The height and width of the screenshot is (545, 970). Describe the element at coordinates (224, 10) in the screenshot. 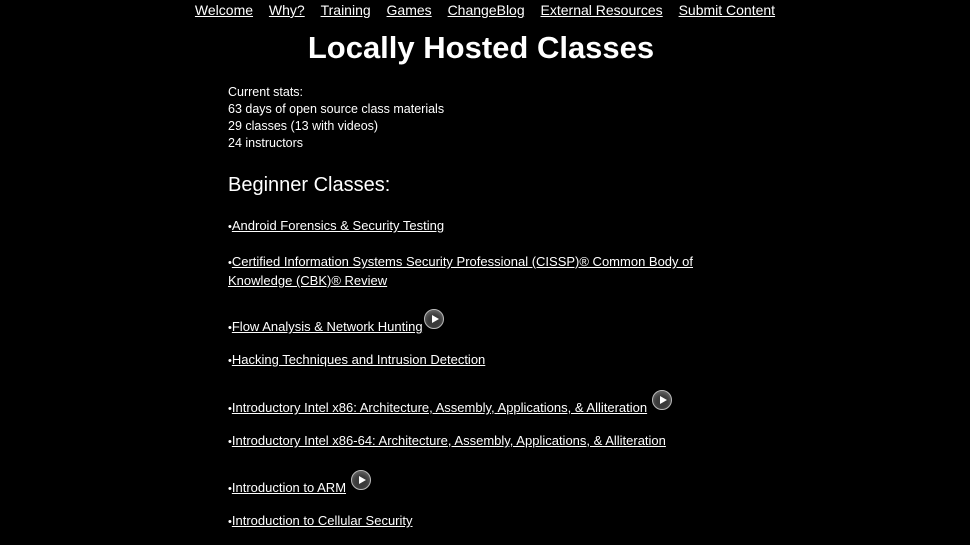

I see `nav-welcome: Welcome` at that location.